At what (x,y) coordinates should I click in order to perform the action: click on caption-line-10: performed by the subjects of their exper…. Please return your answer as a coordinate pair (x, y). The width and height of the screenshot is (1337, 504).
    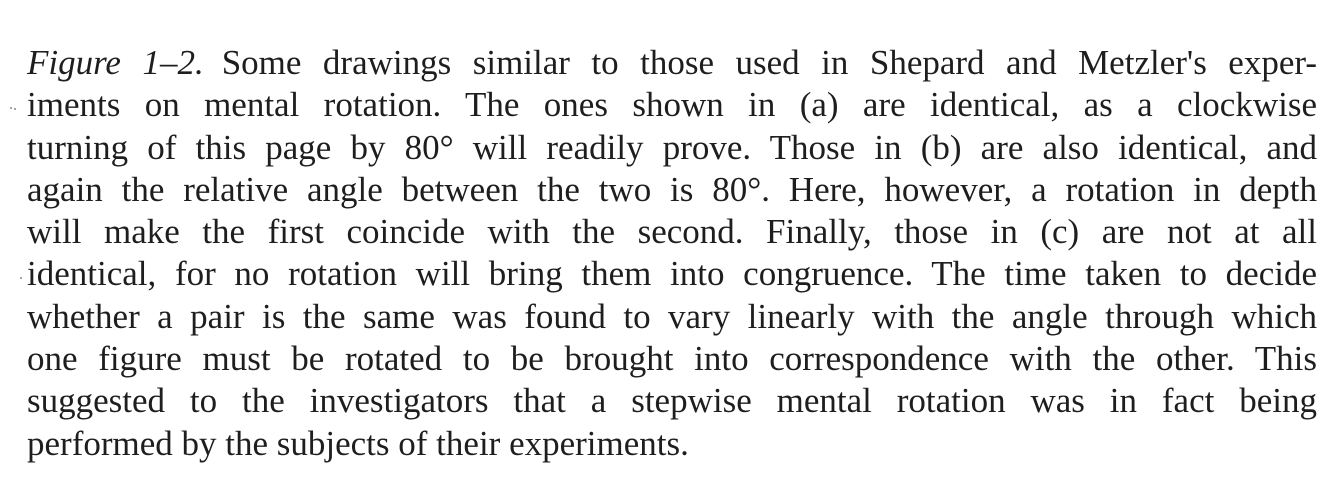
    Looking at the image, I should click on (358, 443).